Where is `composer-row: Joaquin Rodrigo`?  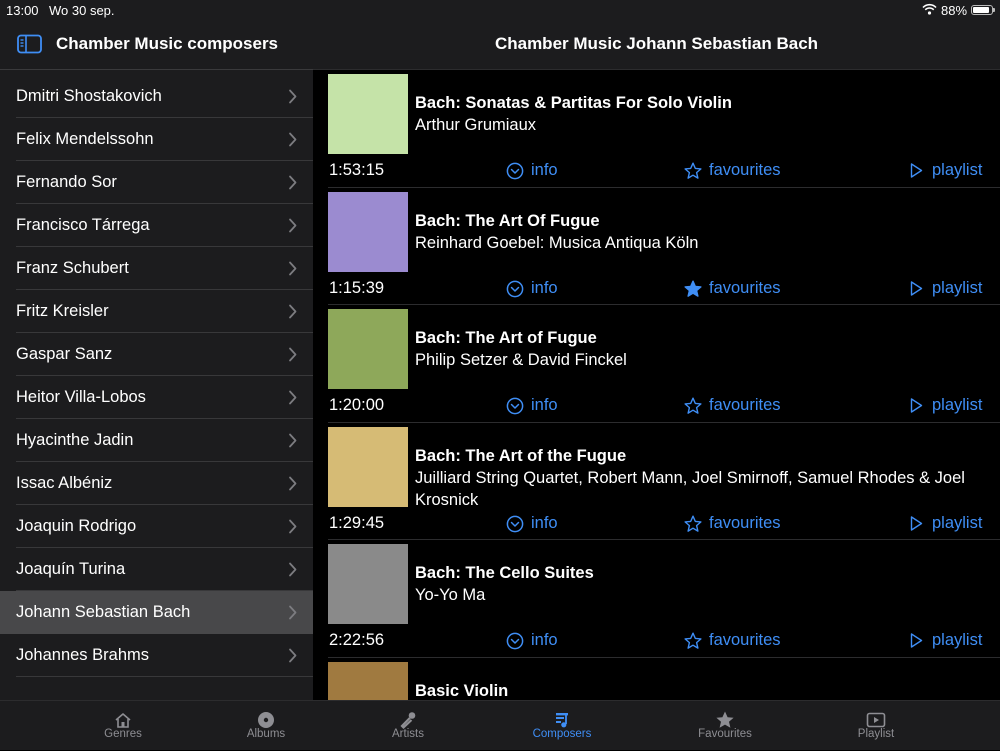 composer-row: Joaquin Rodrigo is located at coordinates (156, 526).